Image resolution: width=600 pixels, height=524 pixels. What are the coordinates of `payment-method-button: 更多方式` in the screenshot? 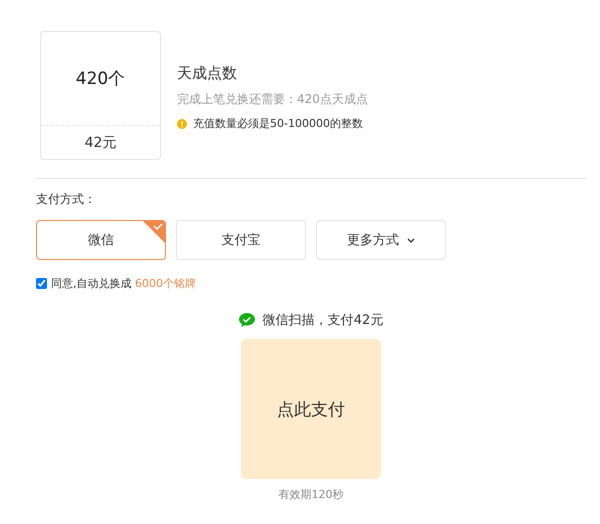 It's located at (381, 240).